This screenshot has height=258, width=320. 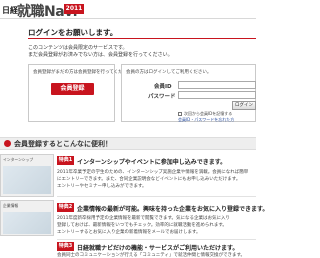 What do you see at coordinates (129, 232) in the screenshot?
I see `benefit-text-2c: エントリーするとお気に入り企業の新着情報をメールでお届けします。` at bounding box center [129, 232].